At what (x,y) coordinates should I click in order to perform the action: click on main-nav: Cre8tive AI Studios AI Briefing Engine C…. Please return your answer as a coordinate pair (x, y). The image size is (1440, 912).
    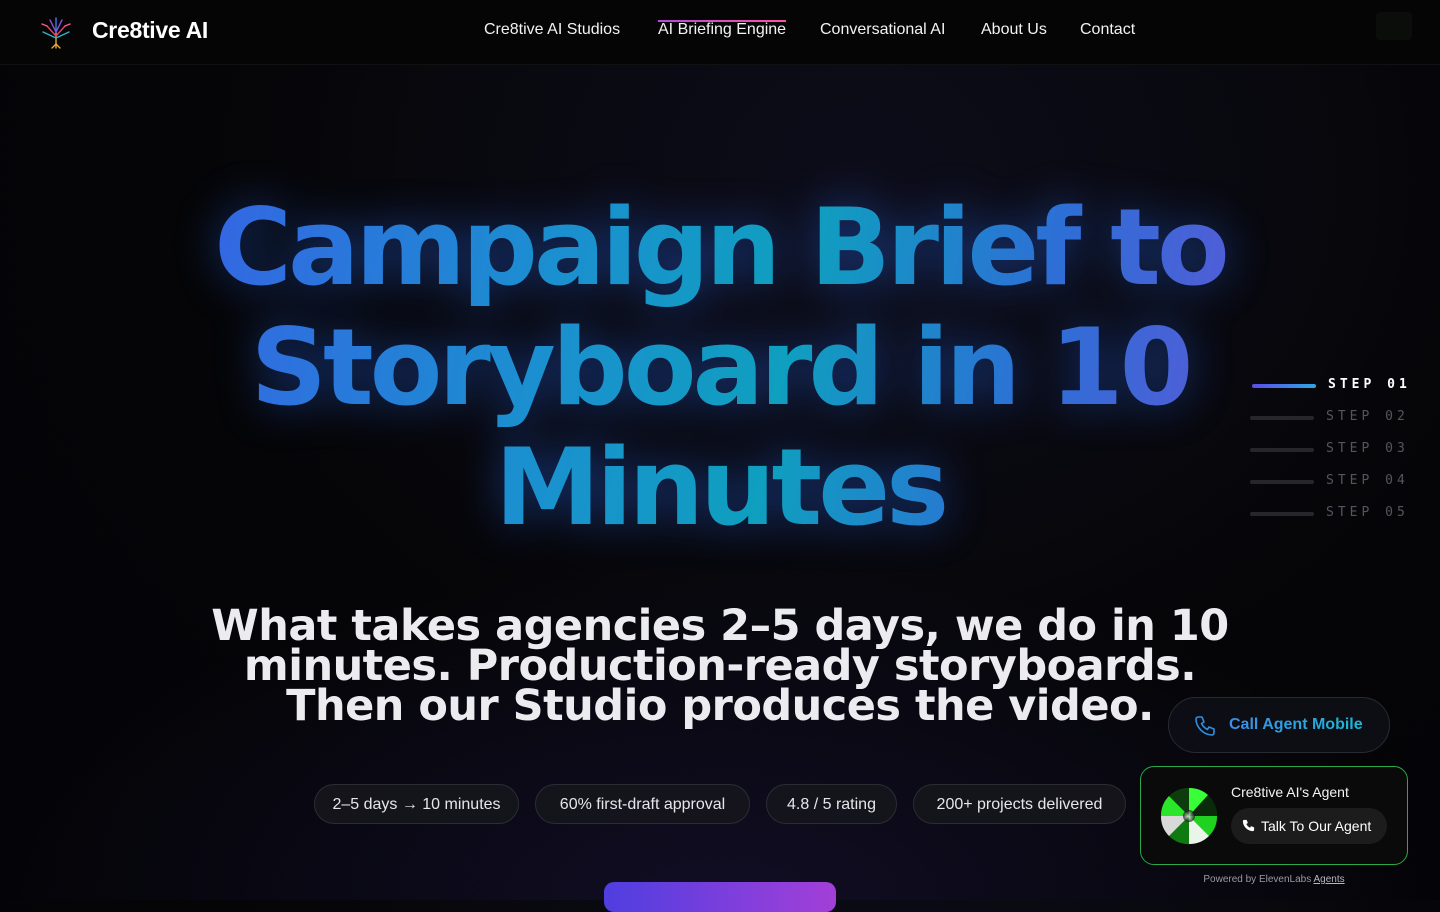
    Looking at the image, I should click on (720, 32).